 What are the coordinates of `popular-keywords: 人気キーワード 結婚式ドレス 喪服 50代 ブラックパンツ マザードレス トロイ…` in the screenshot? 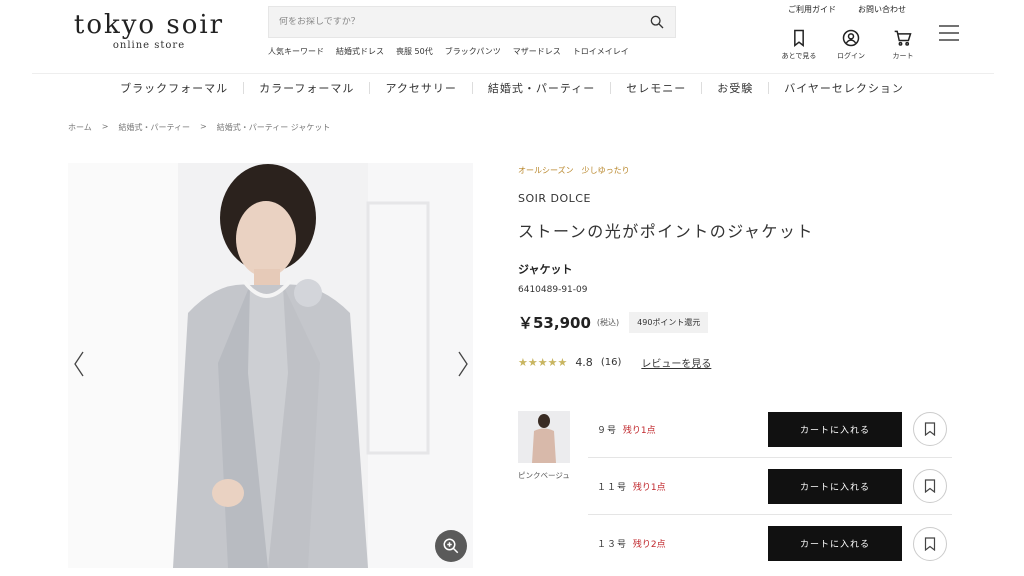 It's located at (448, 51).